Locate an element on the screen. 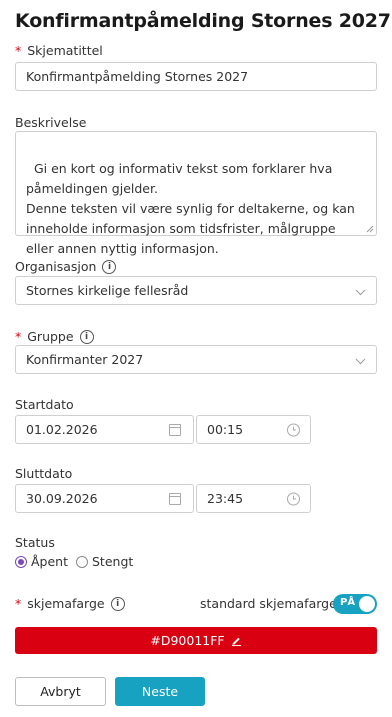 The width and height of the screenshot is (392, 717). group-label-text: Gruppe is located at coordinates (50, 336).